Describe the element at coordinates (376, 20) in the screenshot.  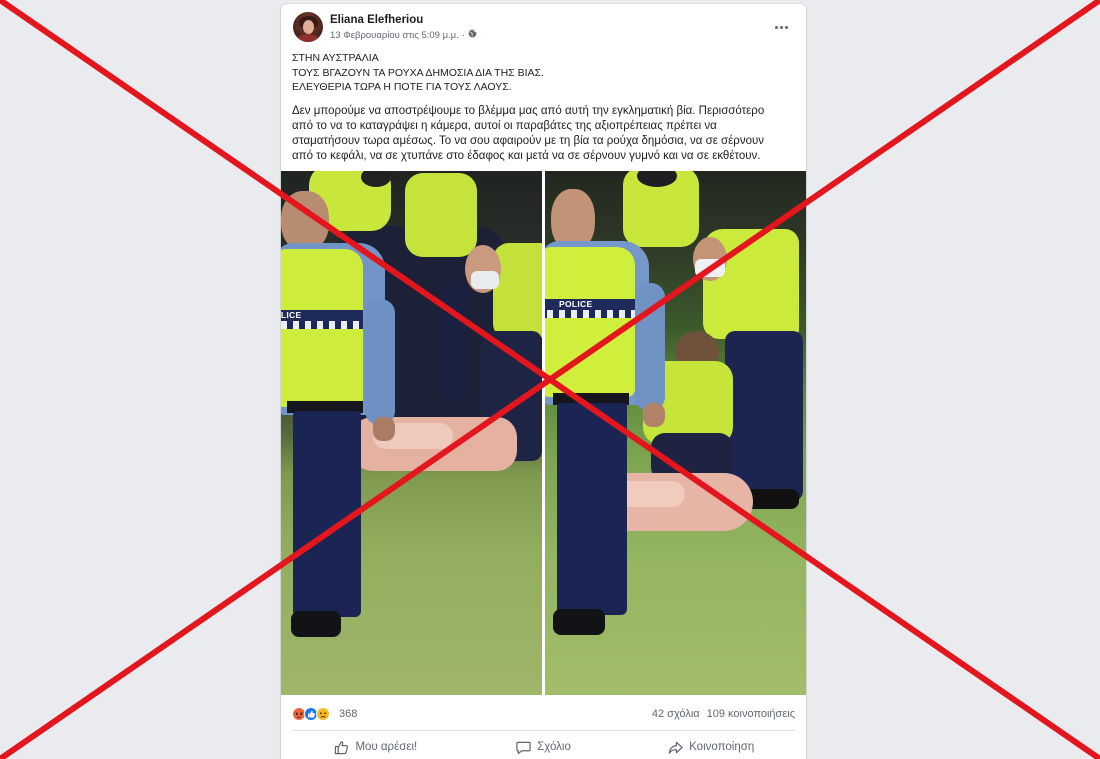
I see `author-name-link: Eliana Elefheriou` at that location.